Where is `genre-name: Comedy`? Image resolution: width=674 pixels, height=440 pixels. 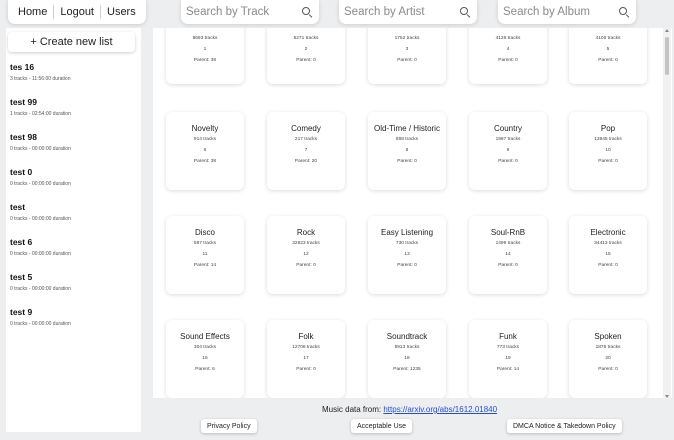
genre-name: Comedy is located at coordinates (306, 128).